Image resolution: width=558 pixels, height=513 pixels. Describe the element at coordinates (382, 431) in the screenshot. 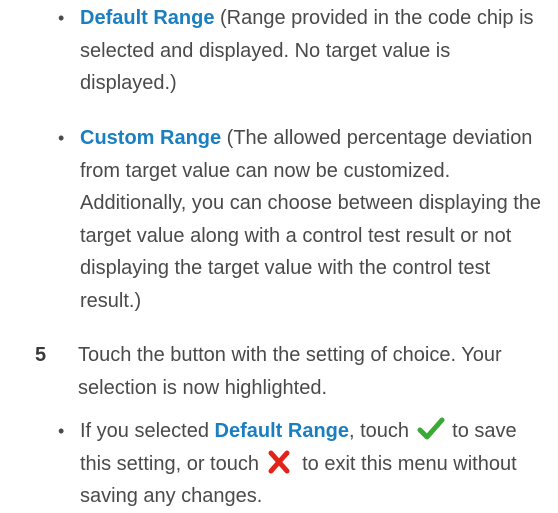

I see `sub-bullet-text: , touch` at that location.